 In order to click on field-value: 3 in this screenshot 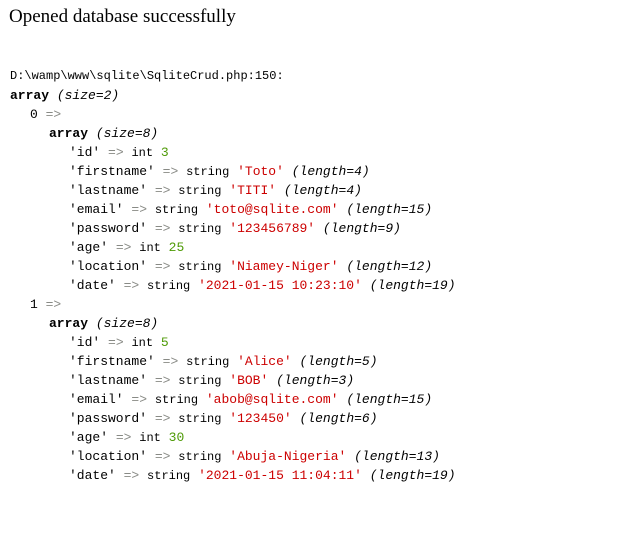, I will do `click(164, 152)`.